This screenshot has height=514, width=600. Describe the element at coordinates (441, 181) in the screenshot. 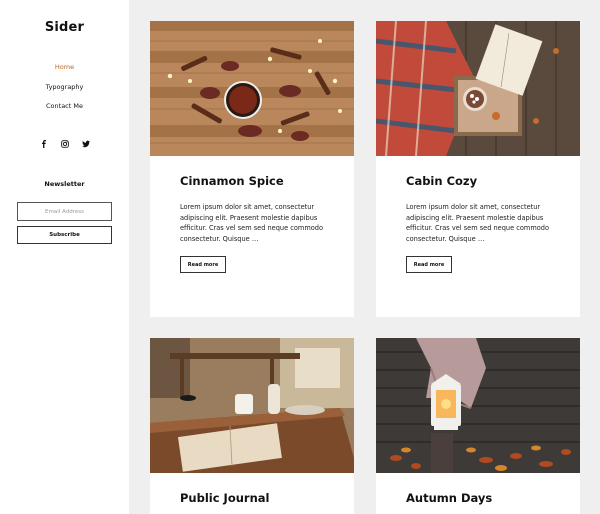

I see `post-title: Cabin Cozy` at that location.